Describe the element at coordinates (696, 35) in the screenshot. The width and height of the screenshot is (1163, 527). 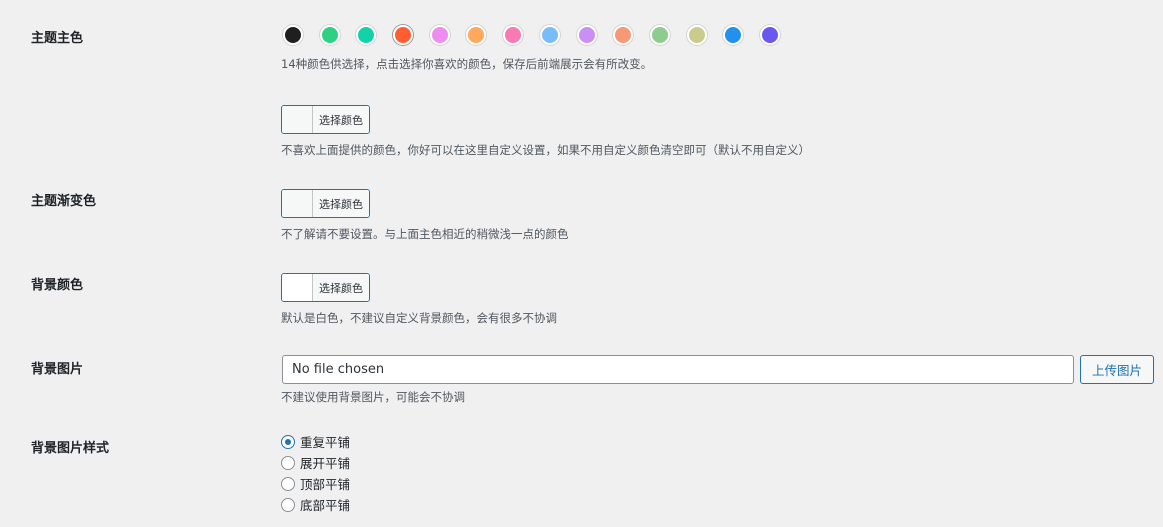
I see `color-swatch-khaki` at that location.